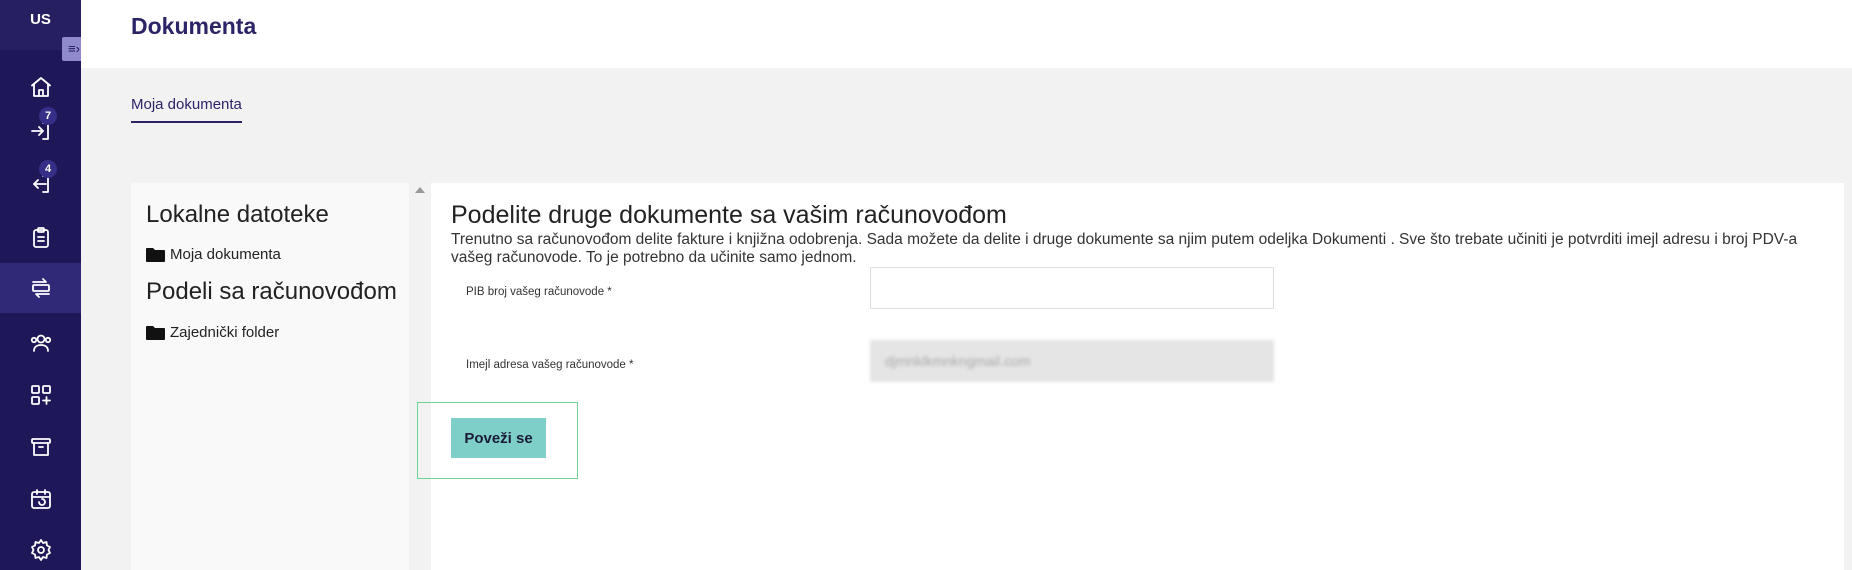 This screenshot has height=570, width=1852. I want to click on folder-label: Zajednički folder, so click(225, 332).